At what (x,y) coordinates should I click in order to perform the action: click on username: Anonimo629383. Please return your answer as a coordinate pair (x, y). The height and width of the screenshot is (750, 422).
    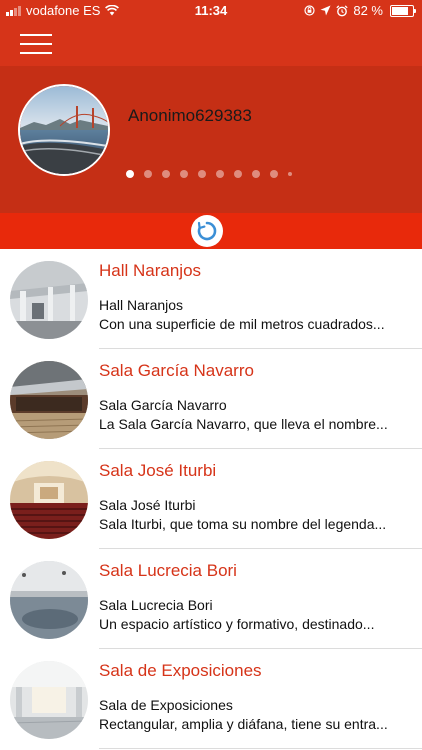
    Looking at the image, I should click on (190, 115).